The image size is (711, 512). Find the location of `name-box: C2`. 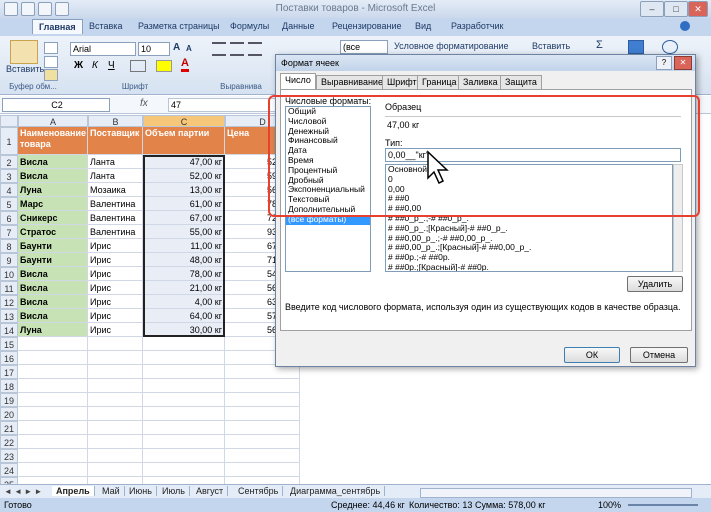

name-box: C2 is located at coordinates (56, 105).